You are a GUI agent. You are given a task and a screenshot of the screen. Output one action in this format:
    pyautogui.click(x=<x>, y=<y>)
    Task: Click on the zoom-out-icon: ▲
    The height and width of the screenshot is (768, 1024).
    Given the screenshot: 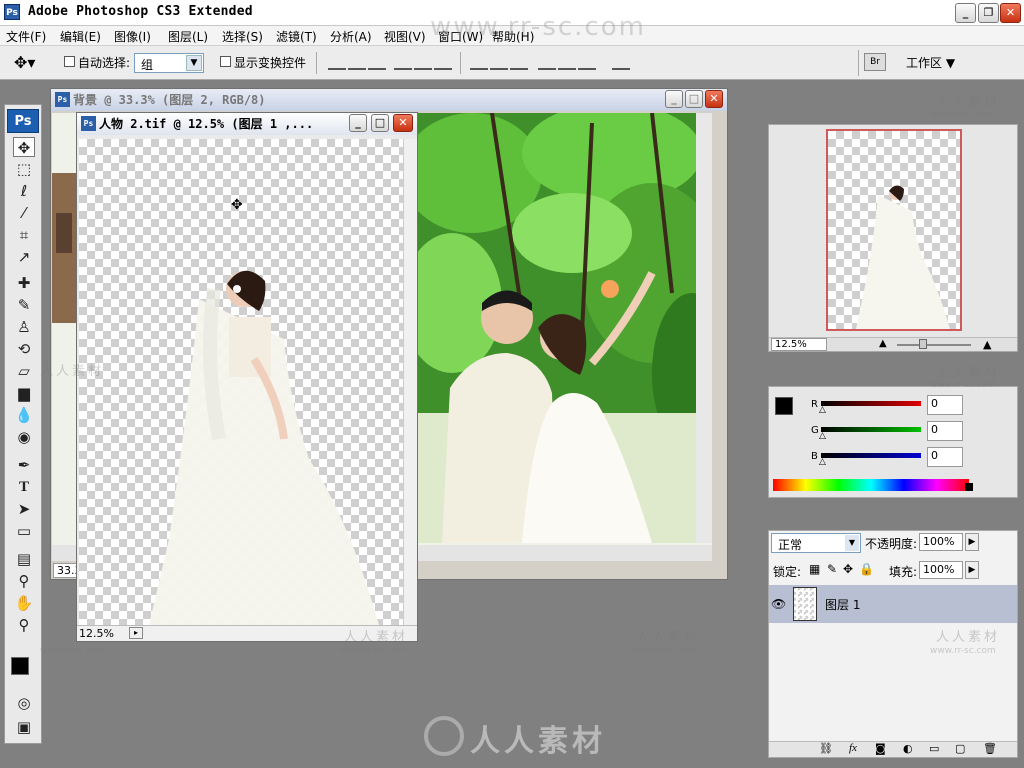 What is the action you would take?
    pyautogui.click(x=883, y=343)
    